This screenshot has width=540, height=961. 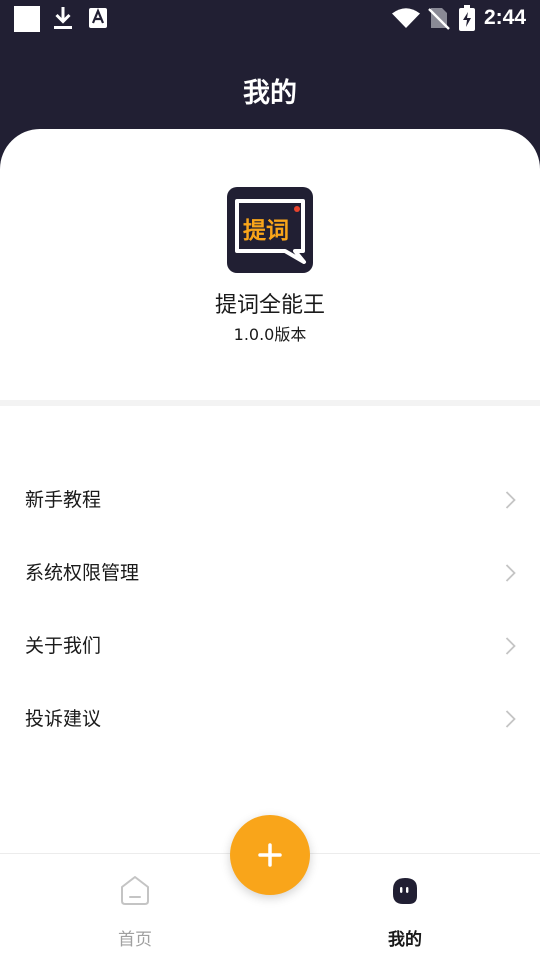 I want to click on home-icon, so click(x=135, y=890).